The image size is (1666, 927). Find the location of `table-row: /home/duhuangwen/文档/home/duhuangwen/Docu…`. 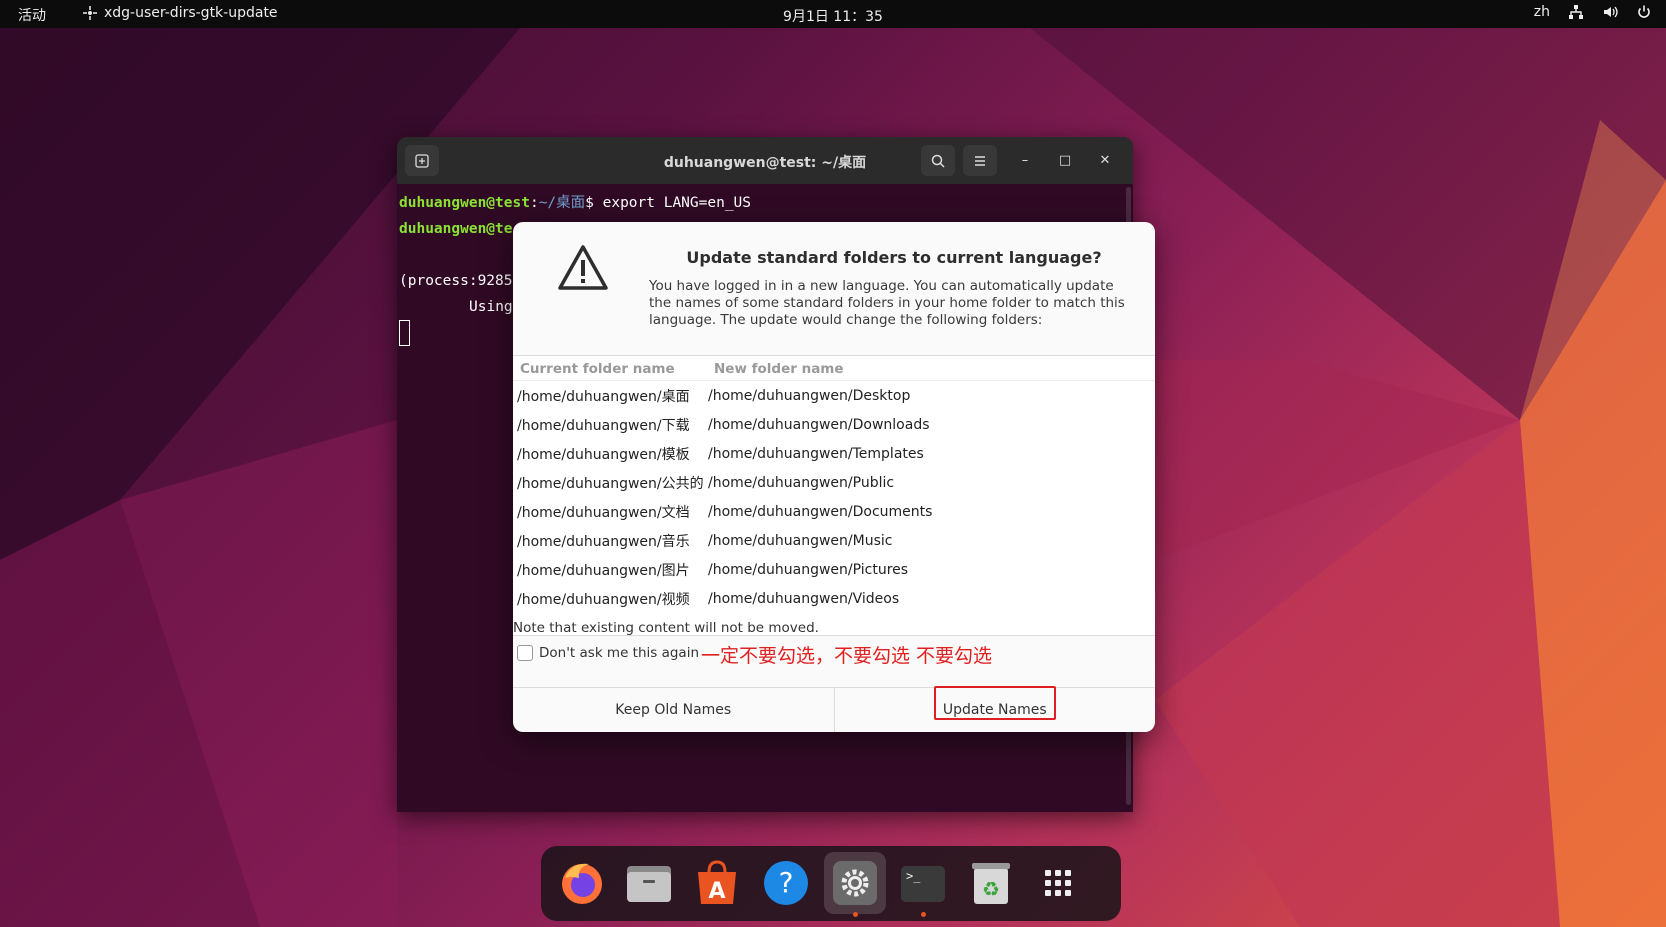

table-row: /home/duhuangwen/文档/home/duhuangwen/Docu… is located at coordinates (834, 511).